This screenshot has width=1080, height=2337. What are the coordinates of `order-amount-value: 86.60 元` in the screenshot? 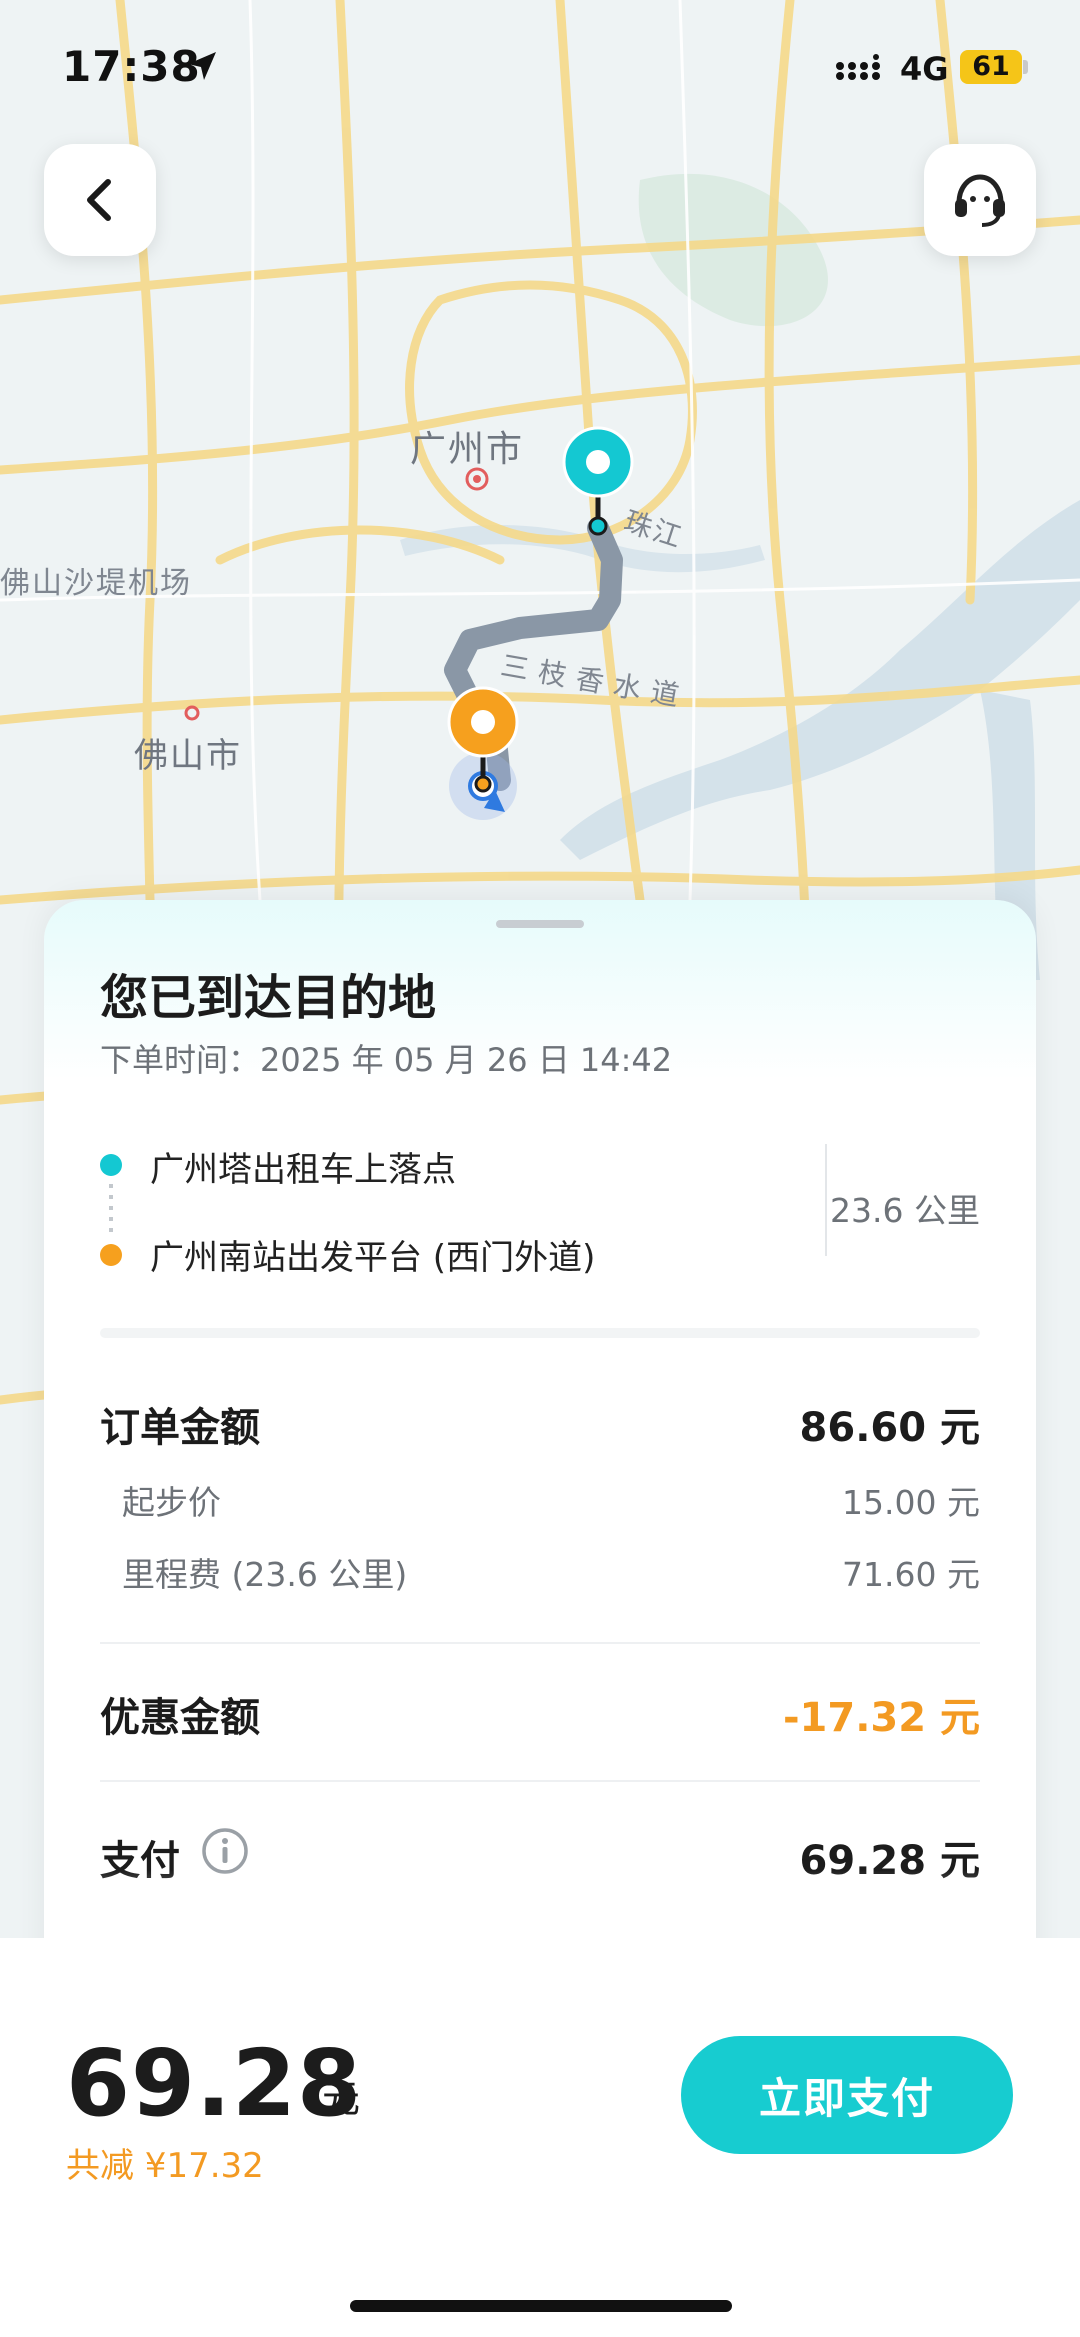 It's located at (889, 1428).